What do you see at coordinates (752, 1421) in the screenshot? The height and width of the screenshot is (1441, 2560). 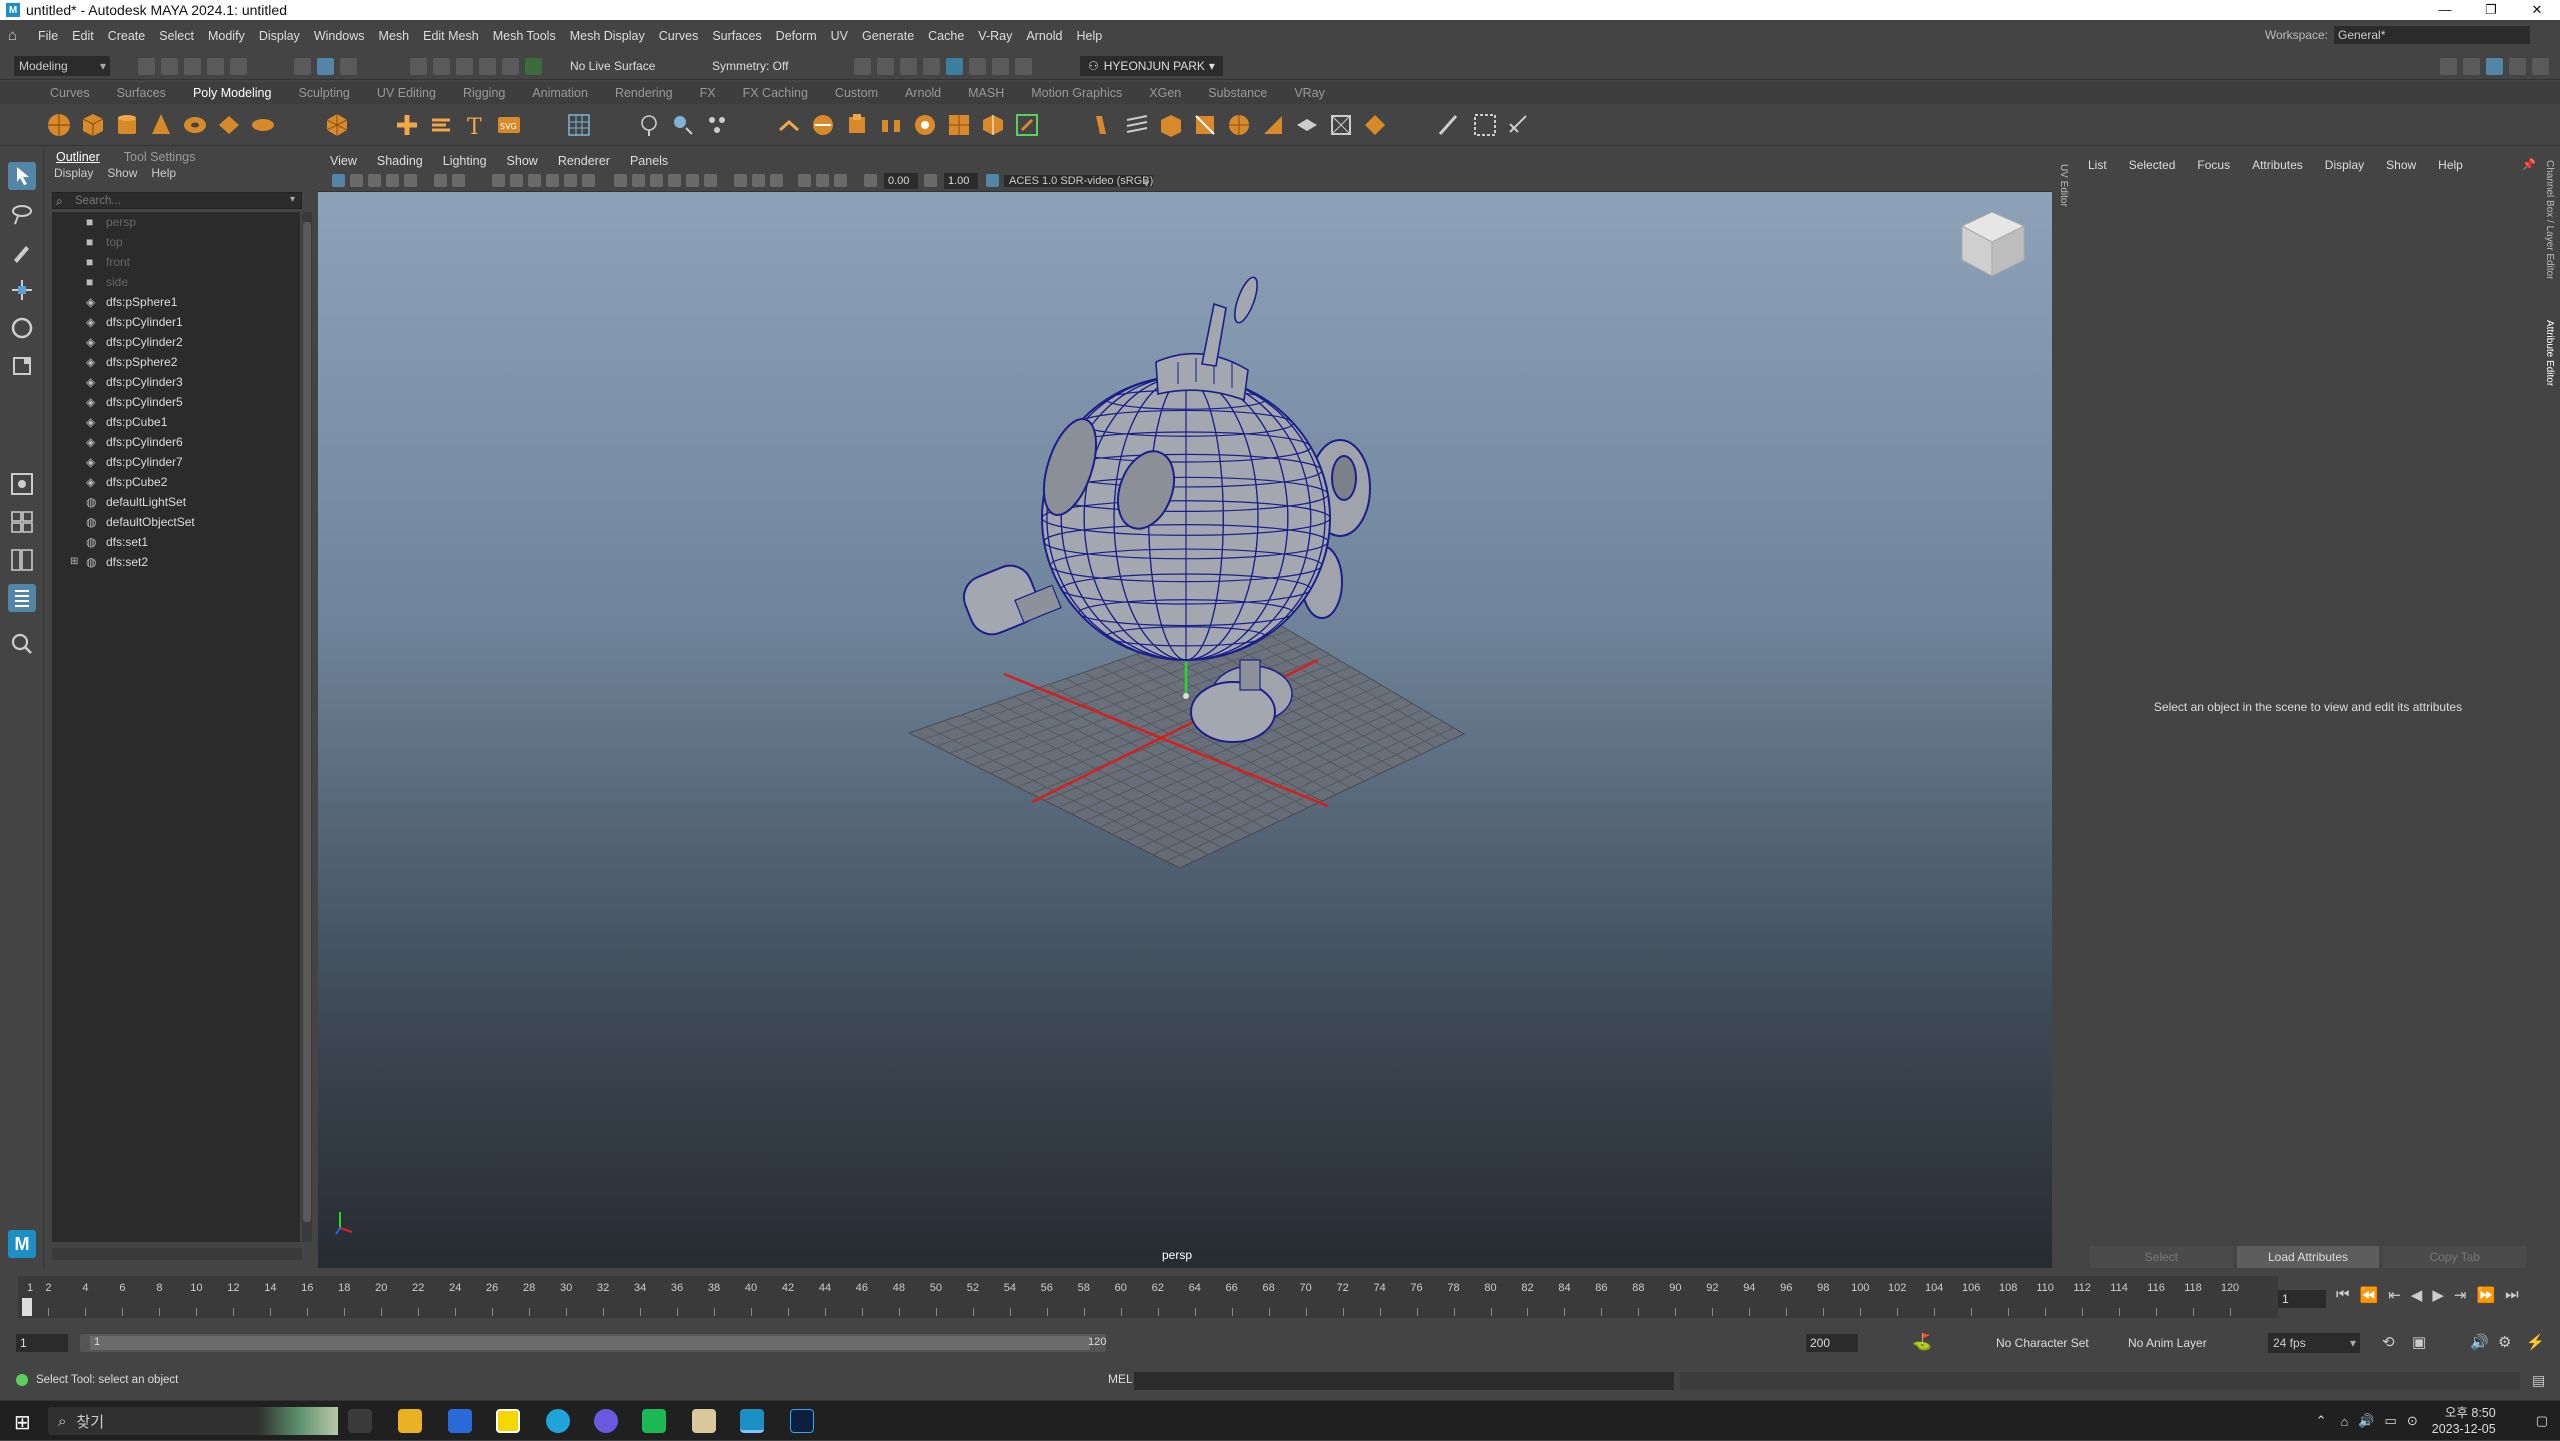 I see `maya-taskbar-icon` at bounding box center [752, 1421].